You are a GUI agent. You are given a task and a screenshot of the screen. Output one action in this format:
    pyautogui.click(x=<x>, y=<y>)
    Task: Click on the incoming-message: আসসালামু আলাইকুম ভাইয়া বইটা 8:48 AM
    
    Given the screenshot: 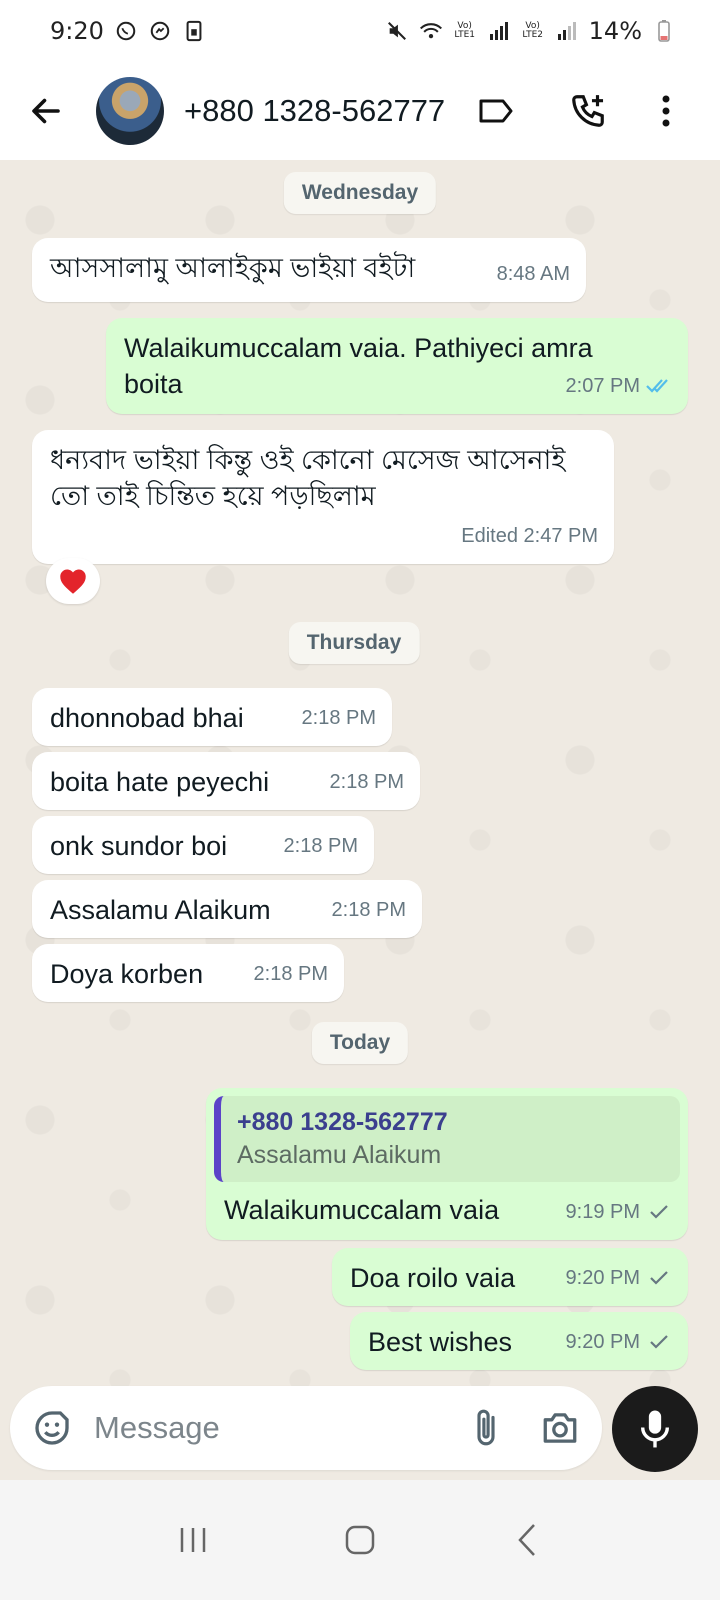 What is the action you would take?
    pyautogui.click(x=309, y=270)
    